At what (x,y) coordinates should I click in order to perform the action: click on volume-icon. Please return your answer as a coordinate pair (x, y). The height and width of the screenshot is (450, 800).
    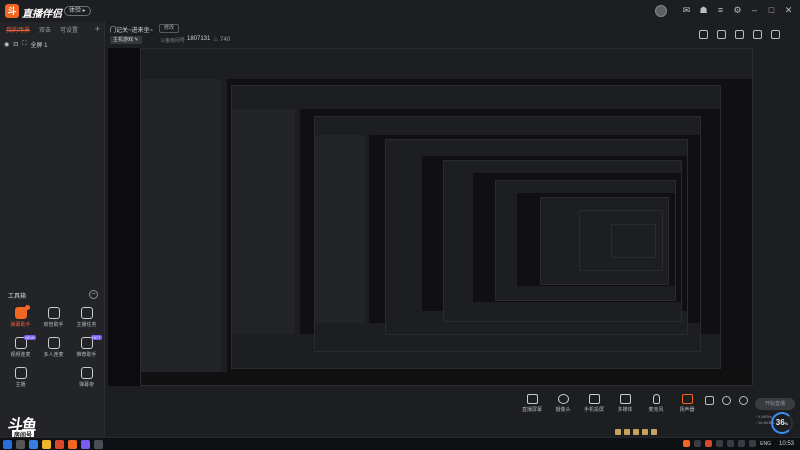
    Looking at the image, I should click on (753, 443).